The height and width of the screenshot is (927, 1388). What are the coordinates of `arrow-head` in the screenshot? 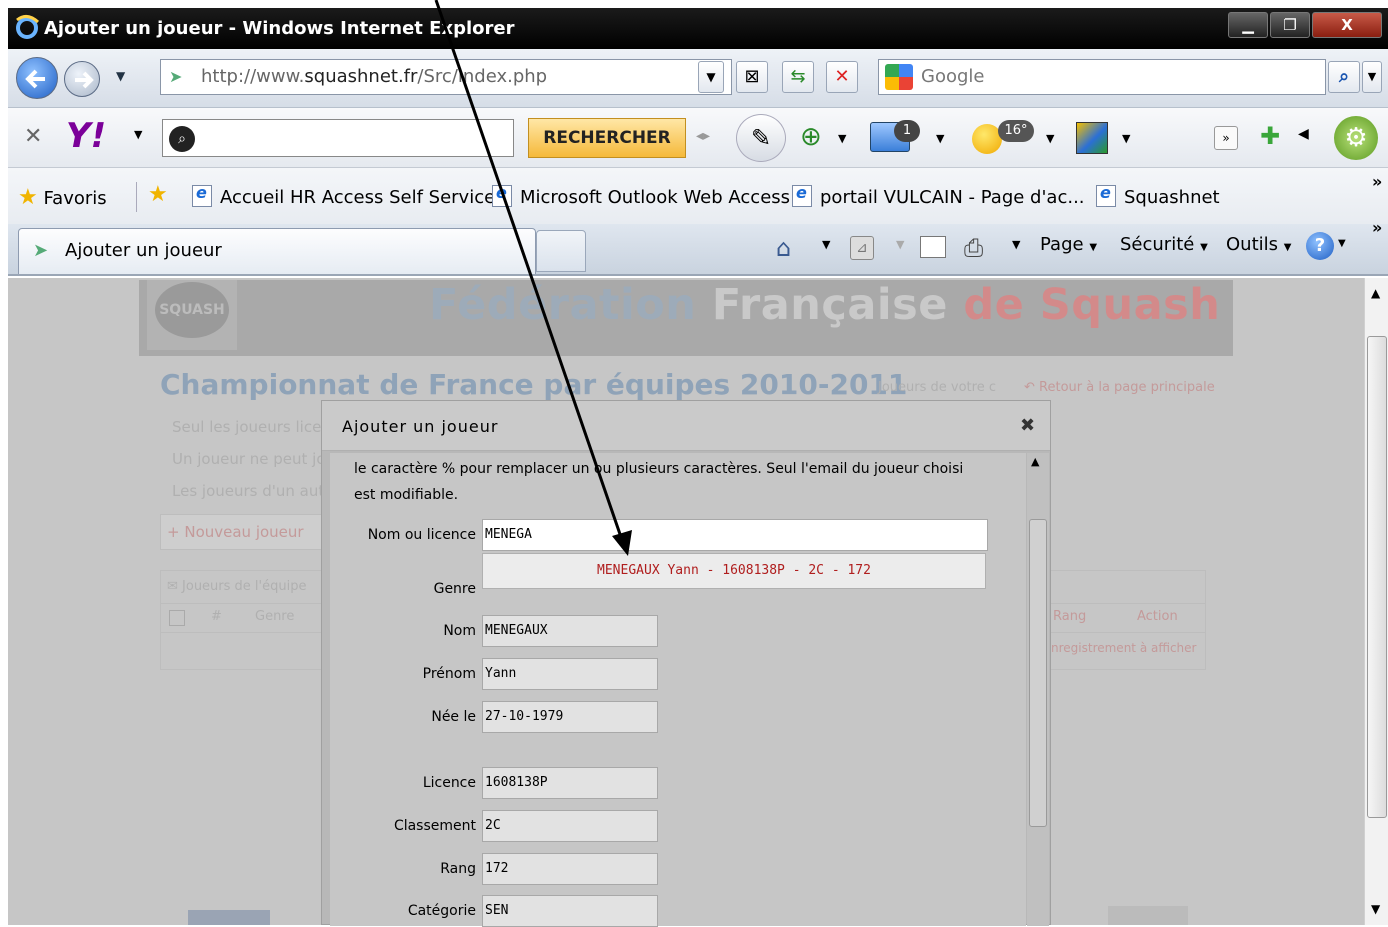 It's located at (622, 543).